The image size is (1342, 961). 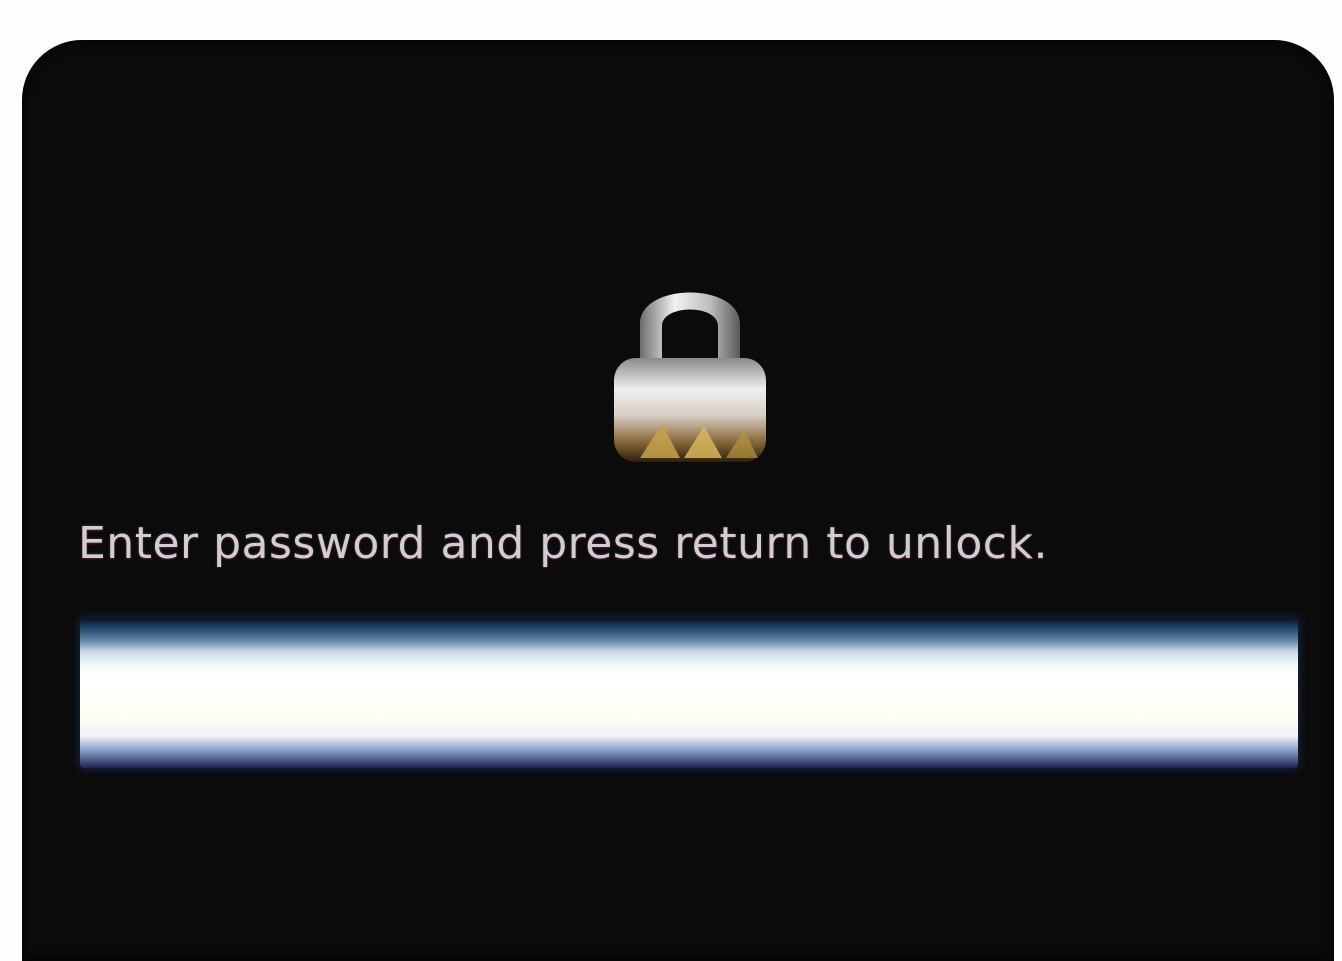 What do you see at coordinates (691, 696) in the screenshot?
I see `password-input` at bounding box center [691, 696].